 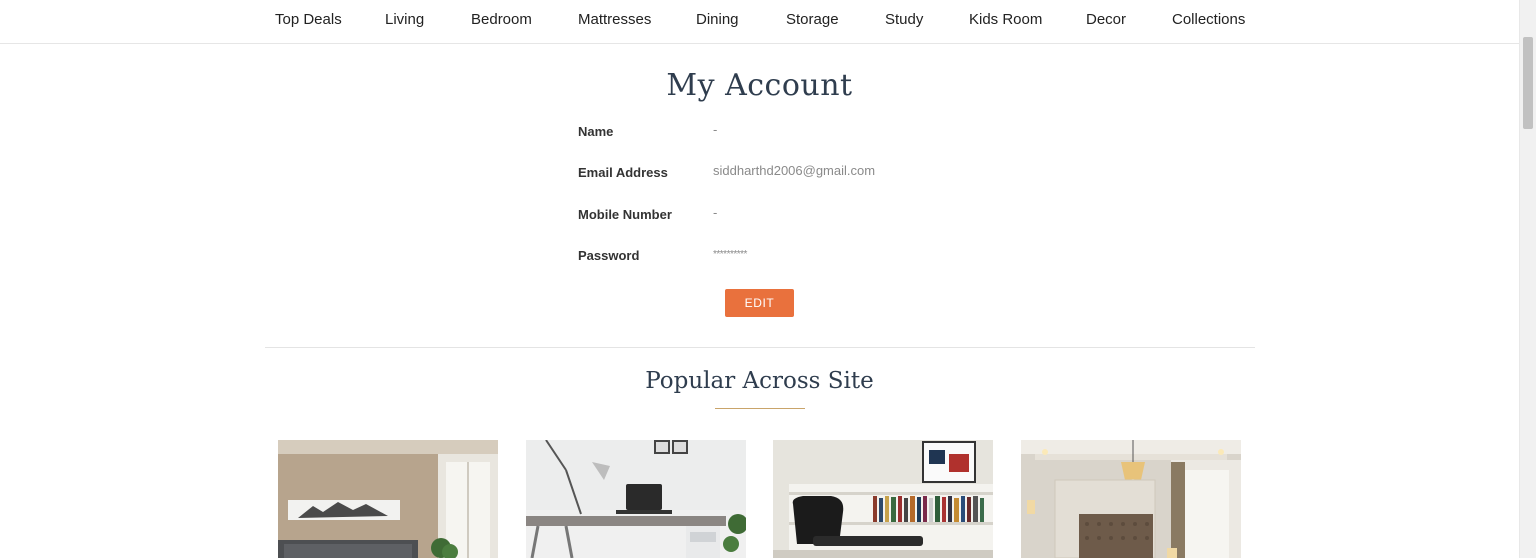 I want to click on bookshelf-lounge-chair-photo-icon, so click(x=883, y=499).